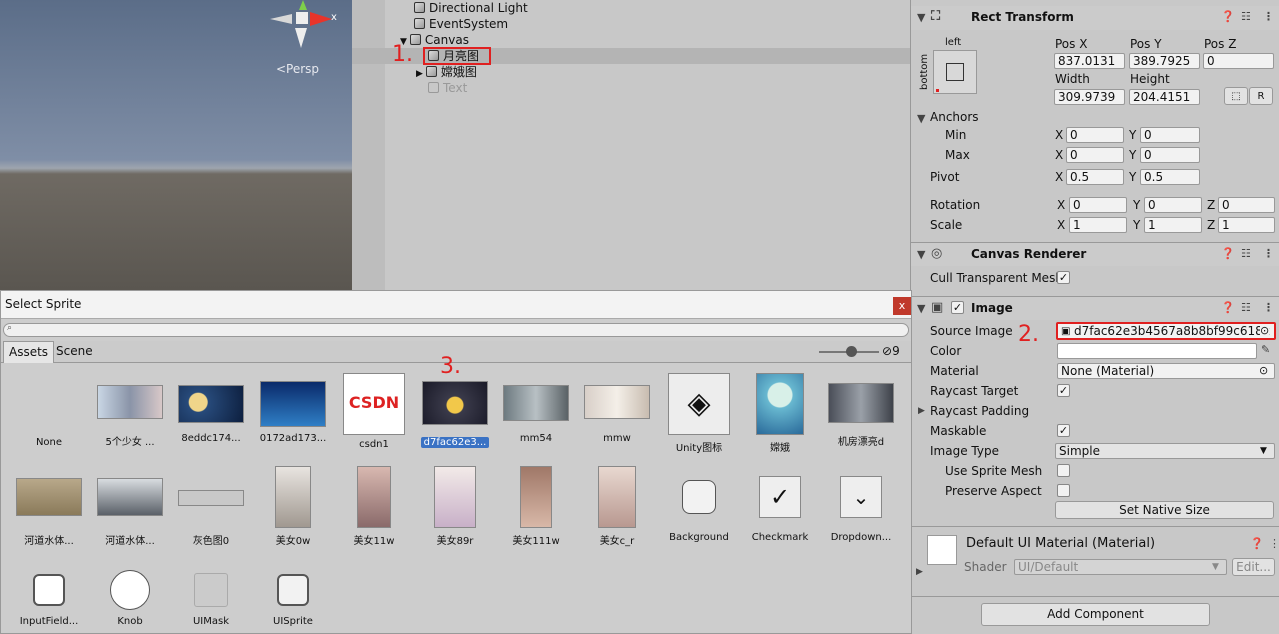 The height and width of the screenshot is (634, 1279). I want to click on scale-y-field: 1, so click(1173, 225).